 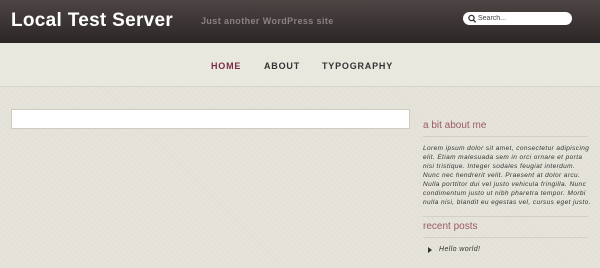 I want to click on bullet-arrow-icon, so click(x=430, y=249).